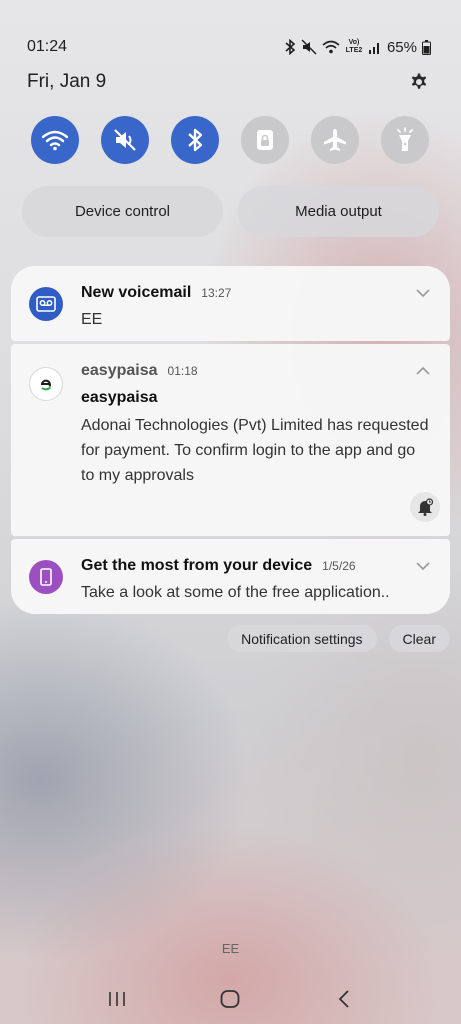 The height and width of the screenshot is (1024, 461). Describe the element at coordinates (339, 566) in the screenshot. I see `notification-time: 1/5/26` at that location.